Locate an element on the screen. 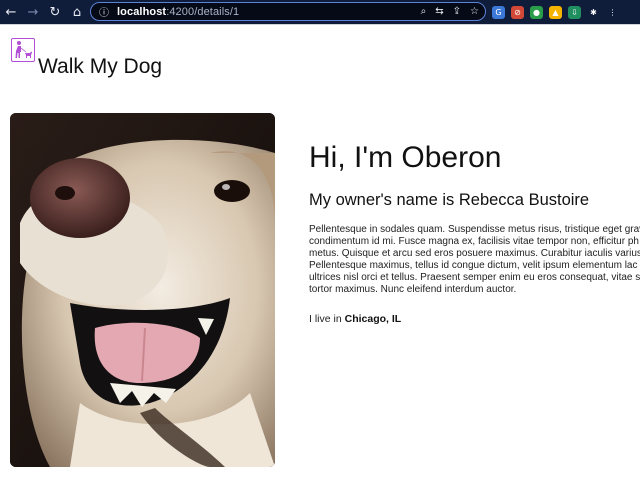  download-icon: ⇩ is located at coordinates (574, 12).